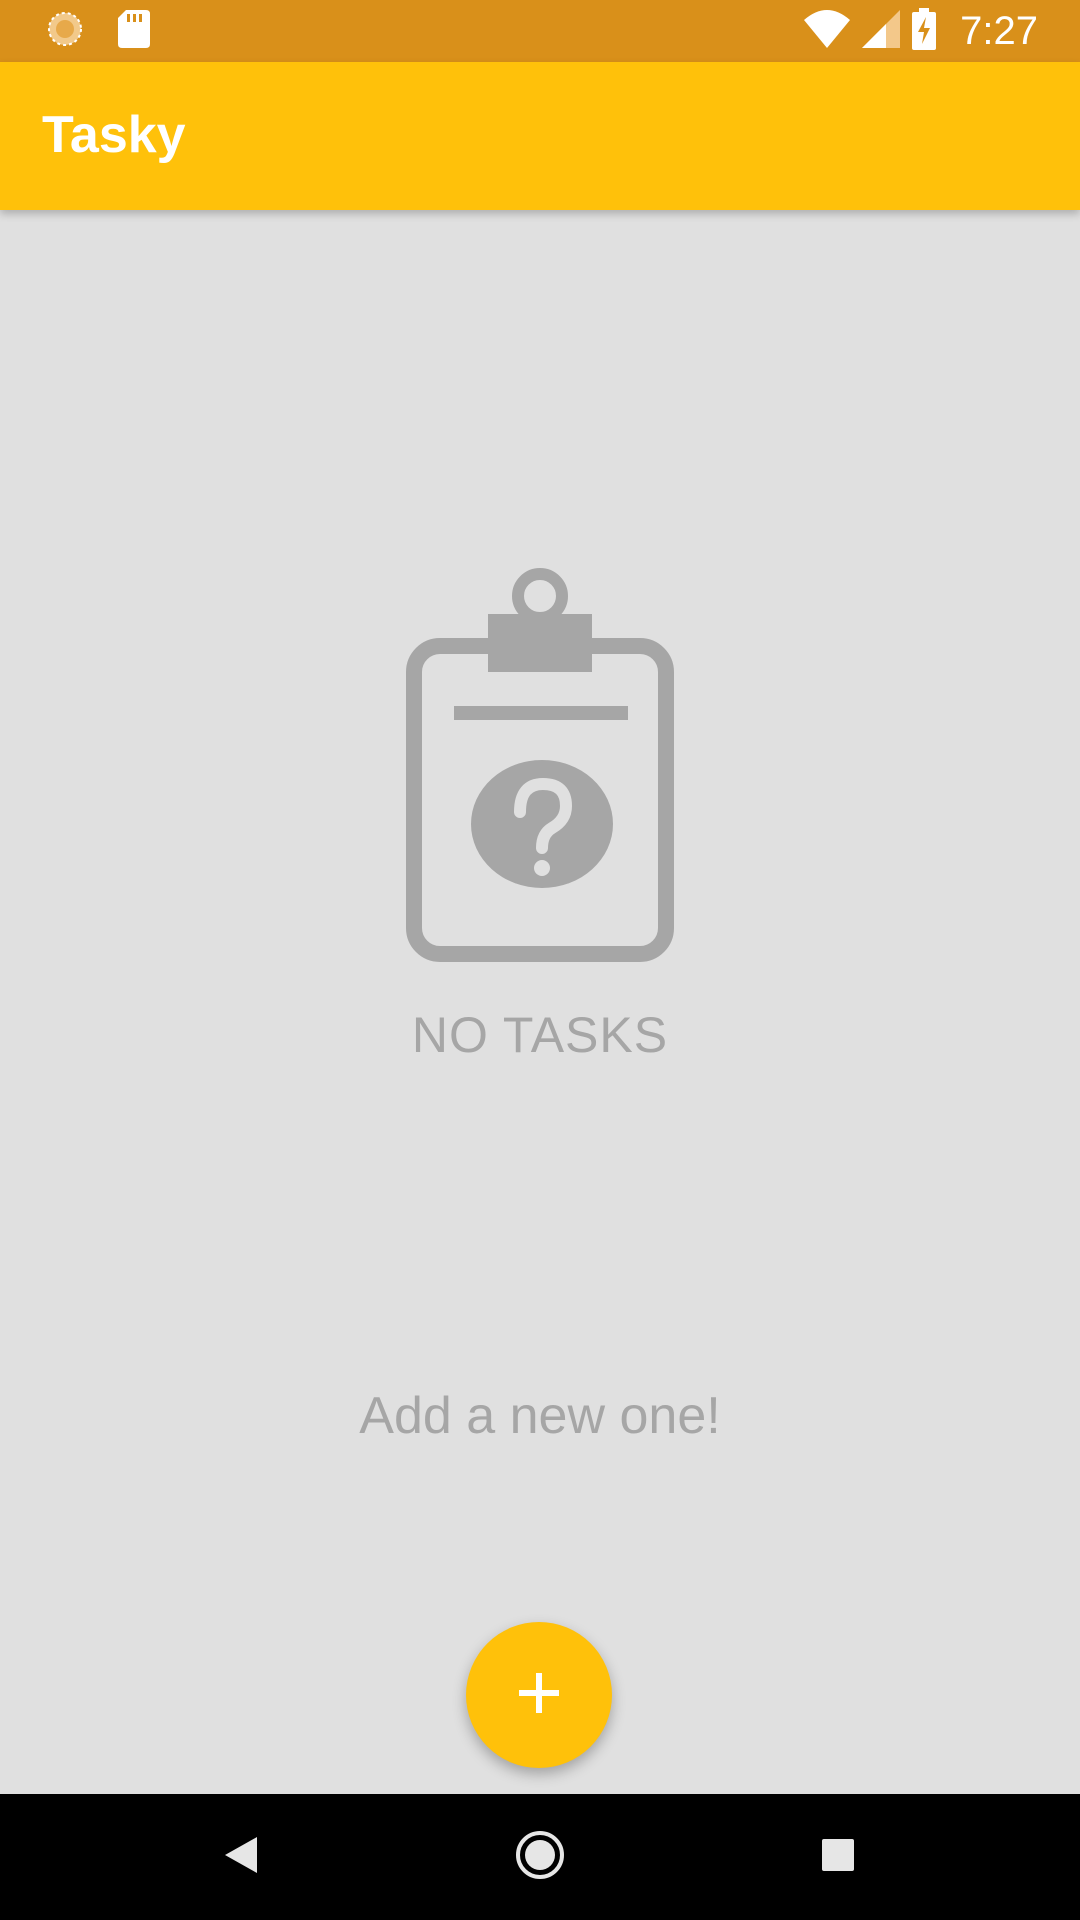  Describe the element at coordinates (134, 31) in the screenshot. I see `sd-card-icon` at that location.